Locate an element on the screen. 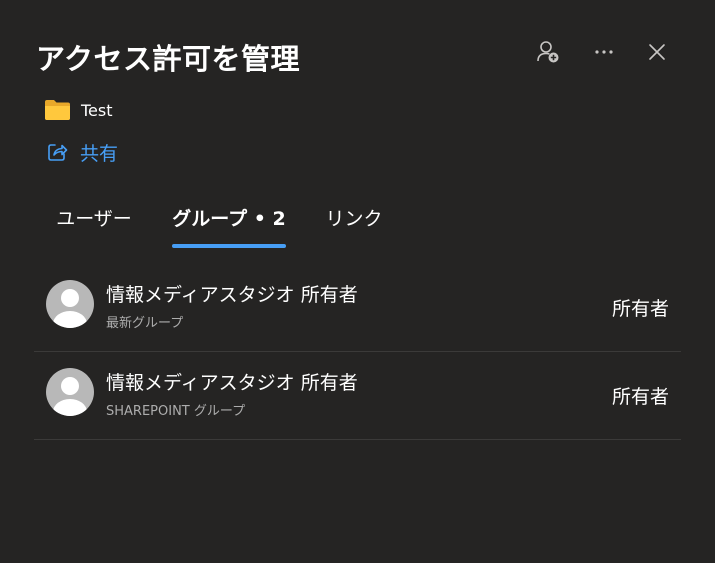  tab-active-indicator is located at coordinates (229, 246).